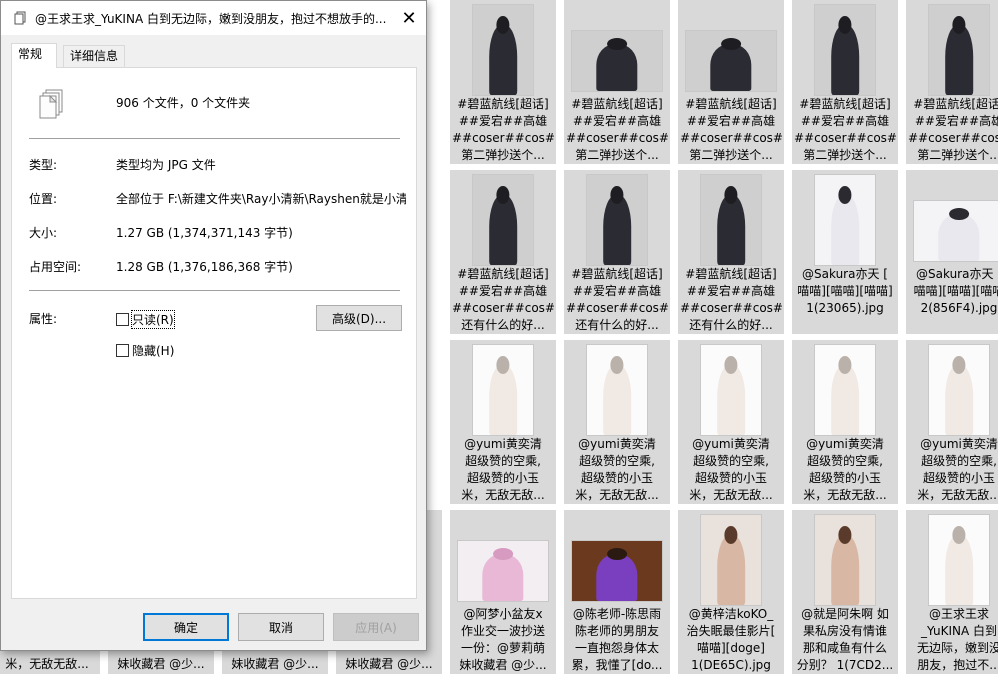 Image resolution: width=998 pixels, height=678 pixels. What do you see at coordinates (145, 319) in the screenshot?
I see `readonly-checkbox: 只读(R)` at bounding box center [145, 319].